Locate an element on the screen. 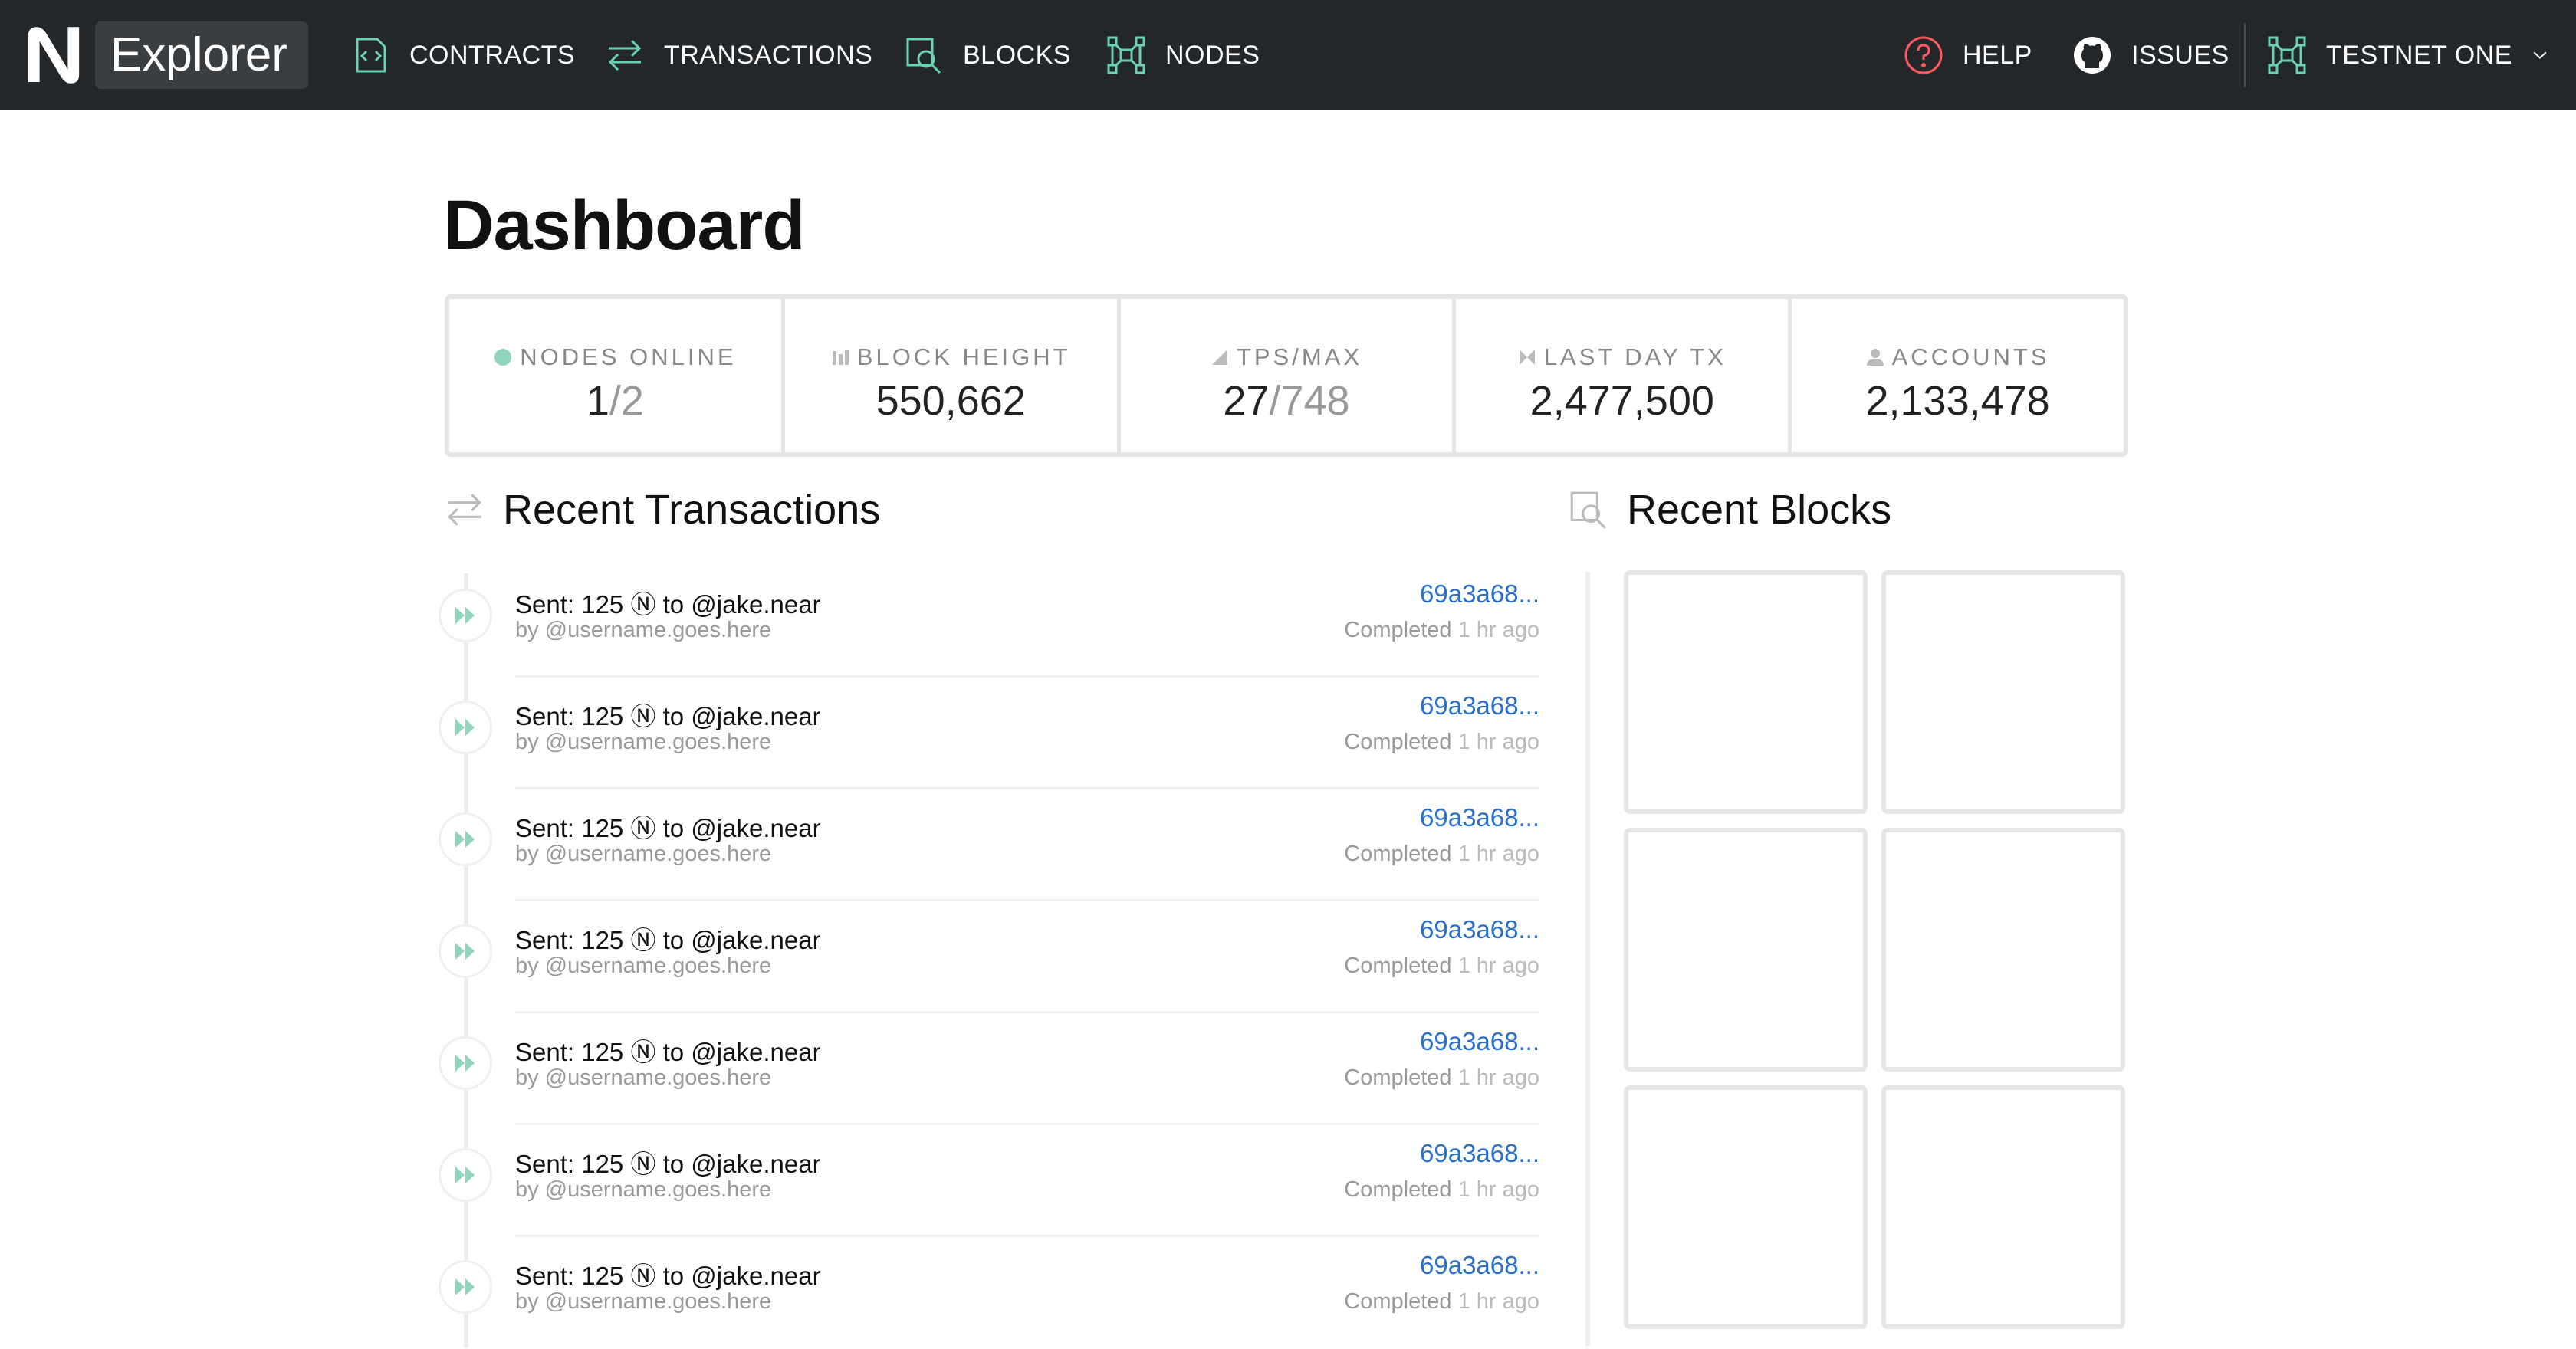  brand-badge: Explorer is located at coordinates (202, 55).